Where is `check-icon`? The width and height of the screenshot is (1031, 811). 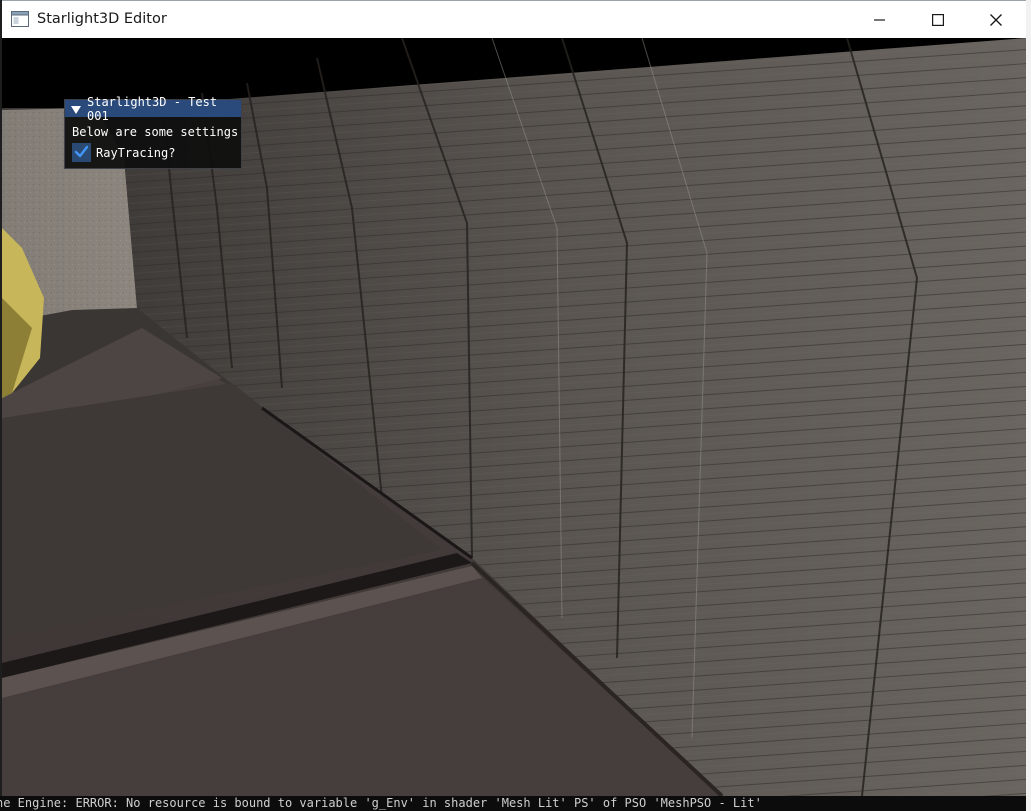
check-icon is located at coordinates (81, 153).